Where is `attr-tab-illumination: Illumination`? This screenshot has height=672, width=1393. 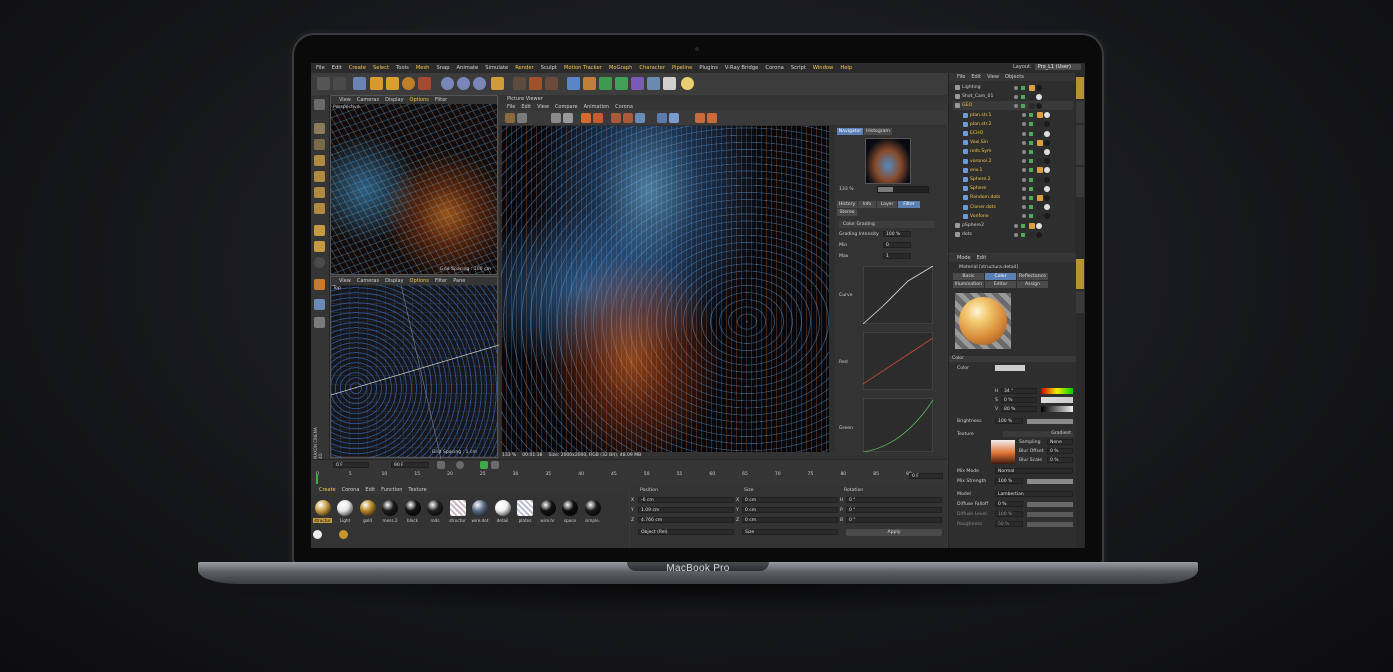
attr-tab-illumination: Illumination is located at coordinates (968, 284).